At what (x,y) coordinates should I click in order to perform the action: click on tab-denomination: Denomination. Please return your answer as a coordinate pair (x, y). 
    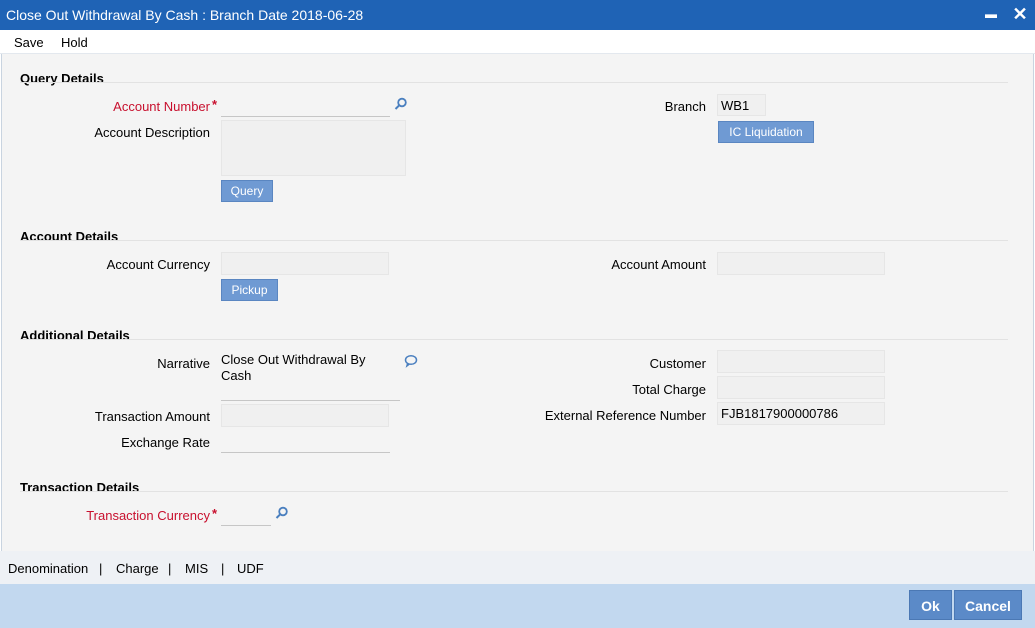
    Looking at the image, I should click on (48, 568).